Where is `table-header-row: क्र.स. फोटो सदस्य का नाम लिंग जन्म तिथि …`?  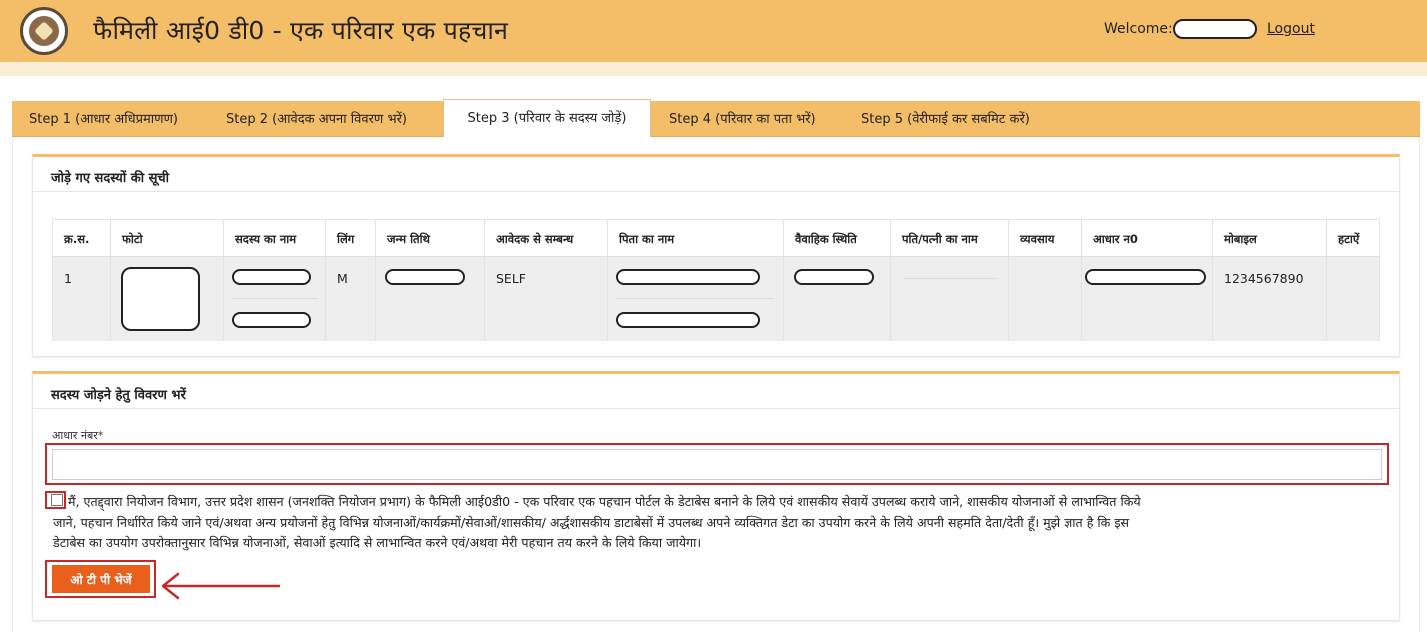
table-header-row: क्र.स. फोटो सदस्य का नाम लिंग जन्म तिथि … is located at coordinates (716, 238).